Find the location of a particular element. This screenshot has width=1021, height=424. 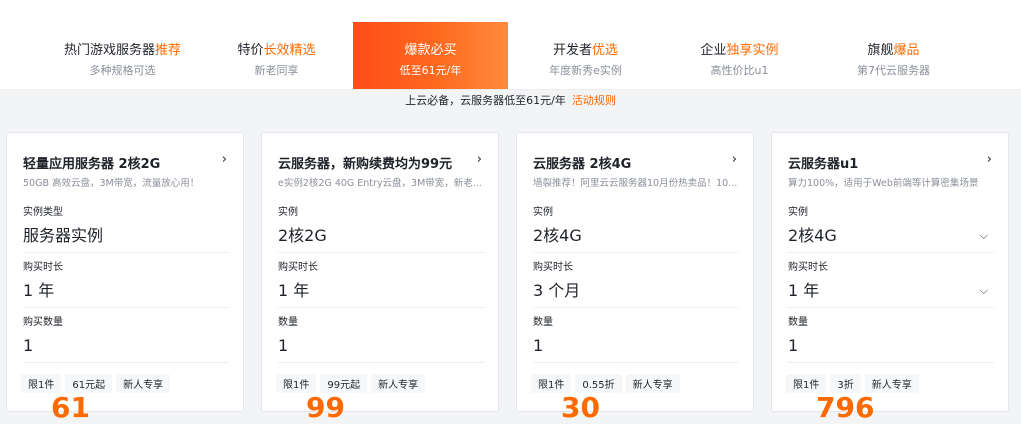

field-value: 服务器实例 is located at coordinates (63, 235).